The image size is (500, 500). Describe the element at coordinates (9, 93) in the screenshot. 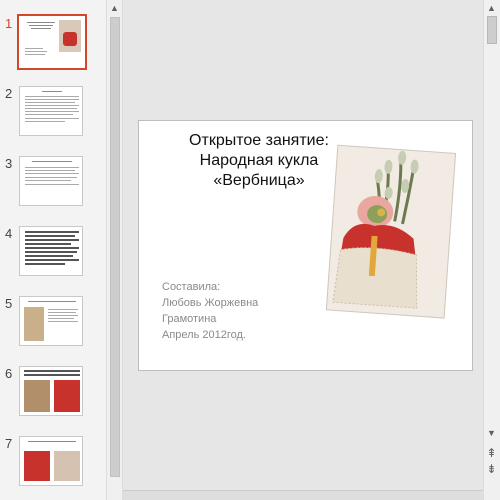

I see `thumbnail-number: 2` at that location.